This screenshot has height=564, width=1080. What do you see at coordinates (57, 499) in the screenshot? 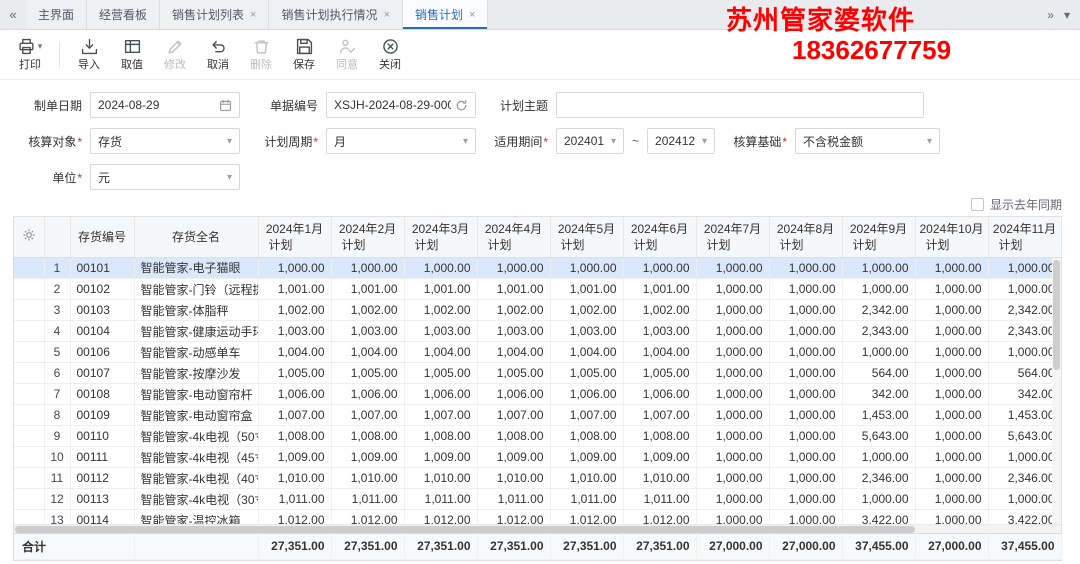
I see `row-number-cell: 12` at bounding box center [57, 499].